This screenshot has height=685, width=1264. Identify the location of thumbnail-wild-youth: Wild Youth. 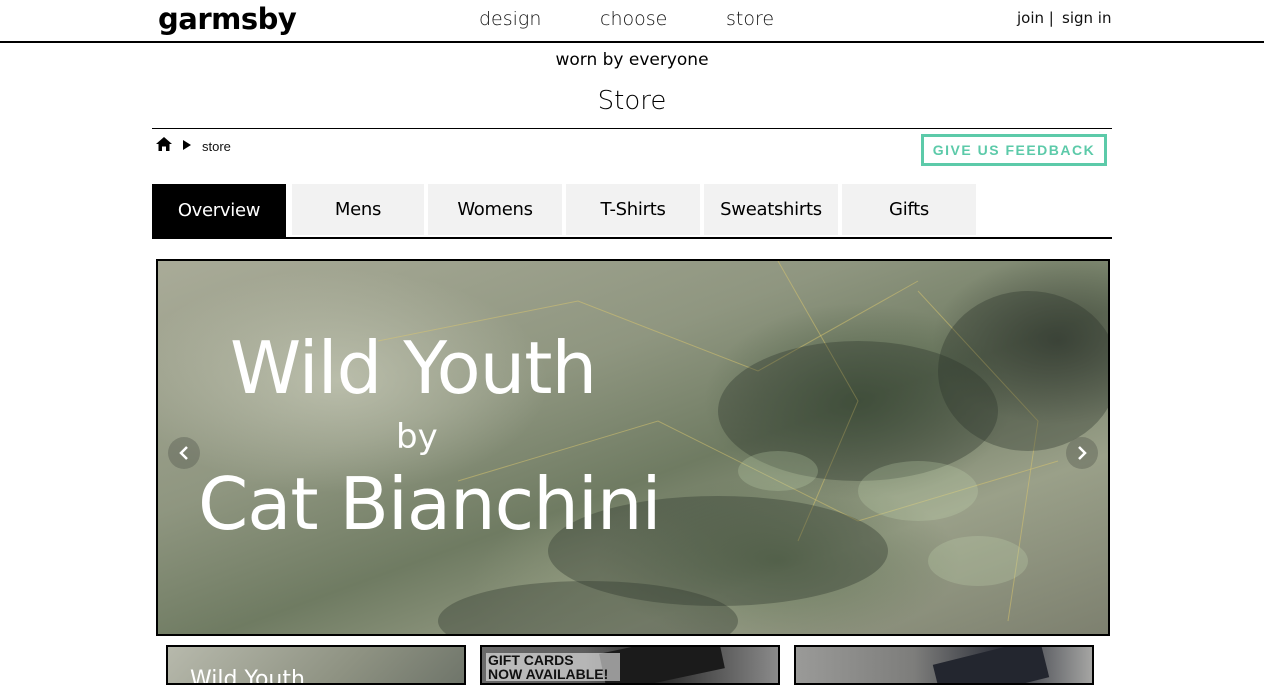
(316, 665).